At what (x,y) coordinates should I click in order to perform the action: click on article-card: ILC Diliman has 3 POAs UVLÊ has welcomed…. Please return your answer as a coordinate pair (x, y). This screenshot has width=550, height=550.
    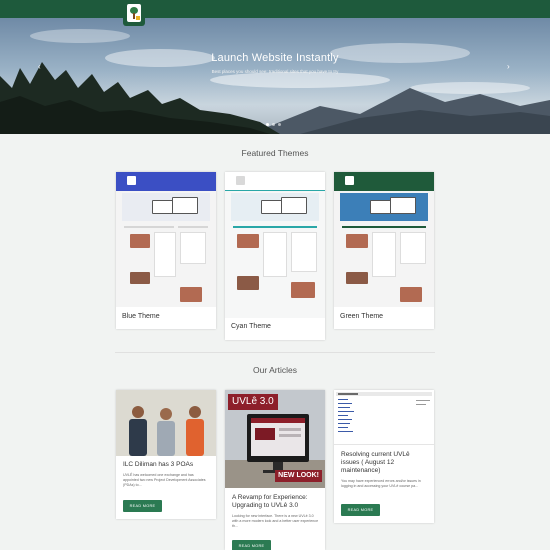
    Looking at the image, I should click on (166, 454).